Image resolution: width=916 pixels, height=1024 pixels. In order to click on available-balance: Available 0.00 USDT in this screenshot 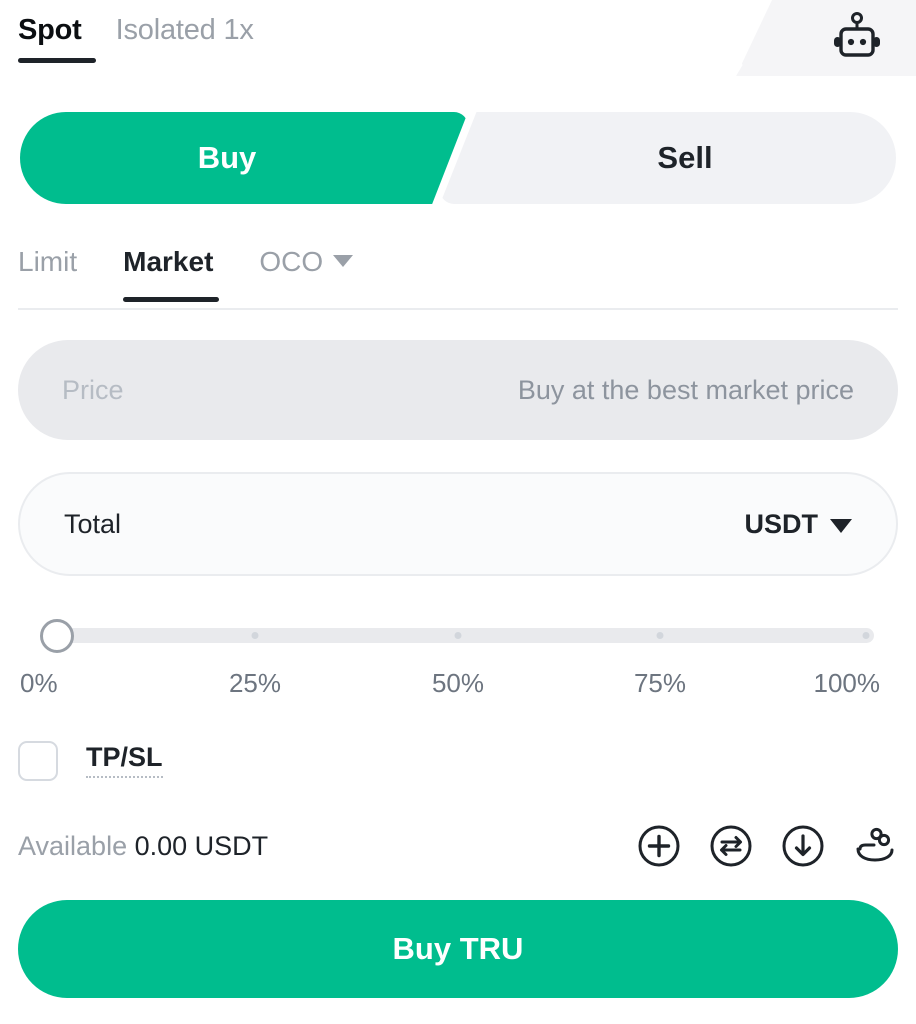, I will do `click(143, 846)`.